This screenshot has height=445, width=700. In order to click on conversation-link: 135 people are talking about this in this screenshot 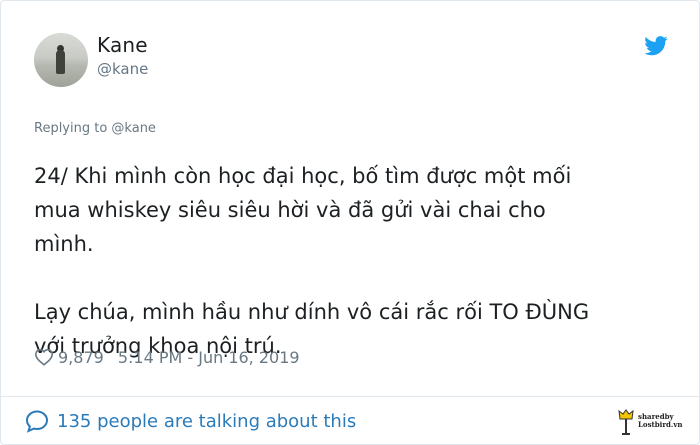, I will do `click(190, 421)`.